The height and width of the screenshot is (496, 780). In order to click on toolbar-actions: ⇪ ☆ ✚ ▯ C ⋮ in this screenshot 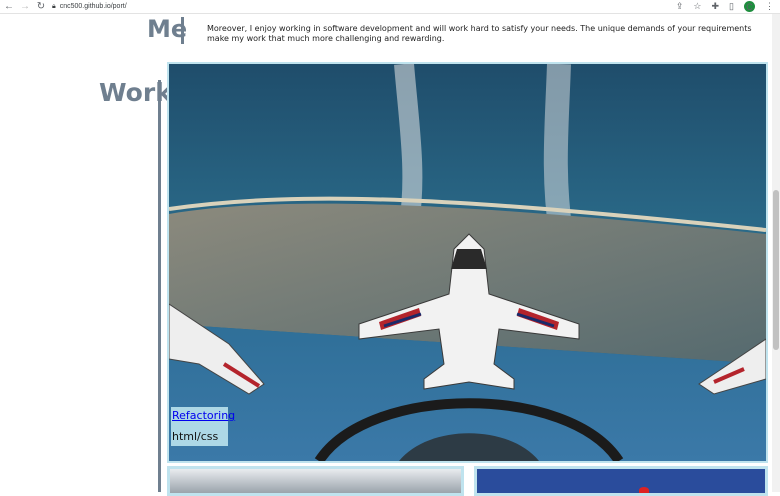, I will do `click(728, 6)`.